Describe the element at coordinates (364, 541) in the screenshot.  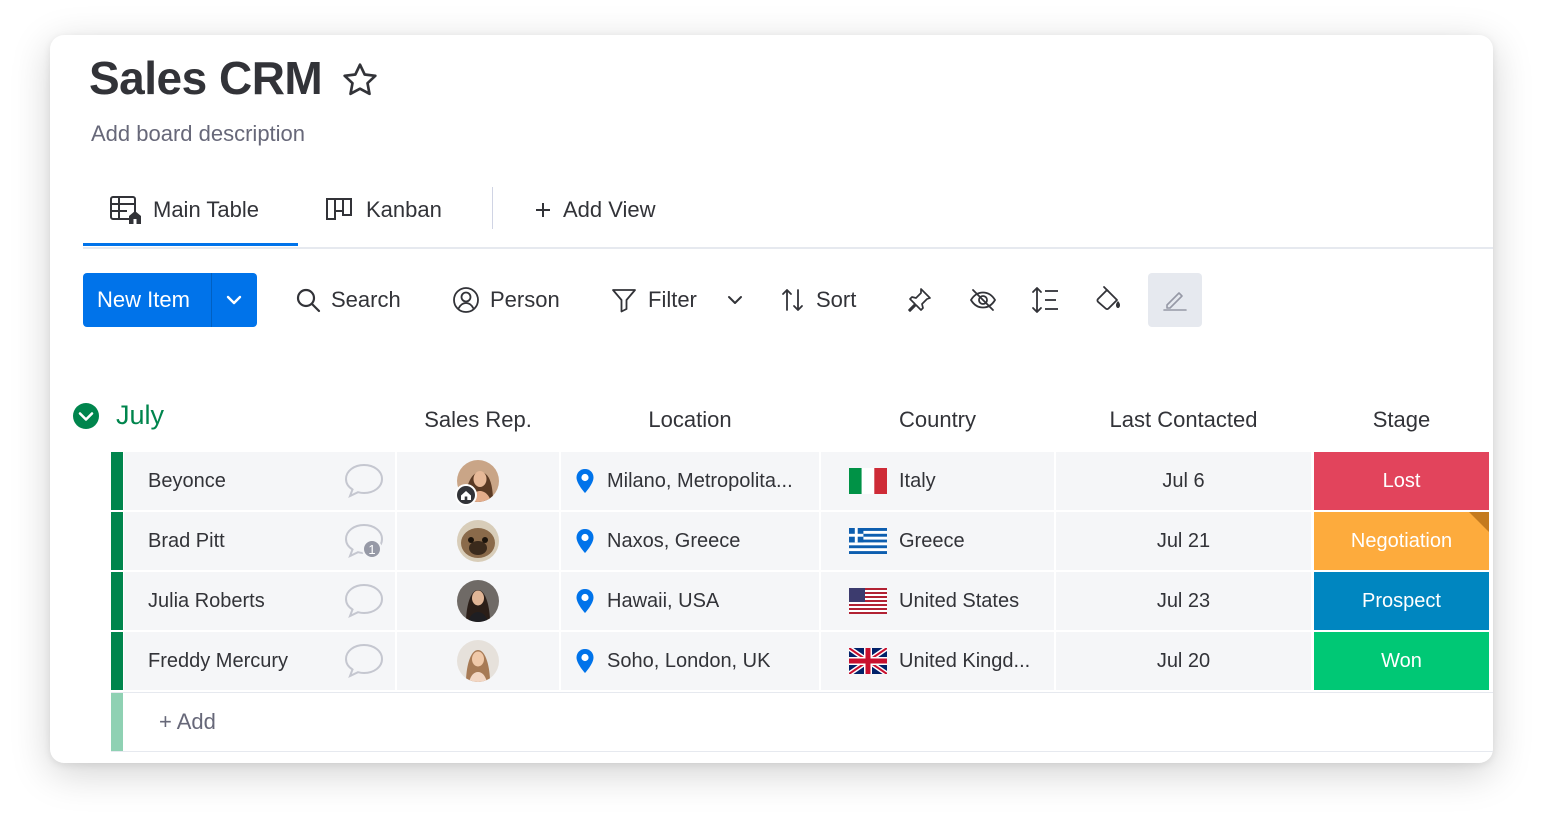
I see `updates-bubble-icon: 1` at that location.